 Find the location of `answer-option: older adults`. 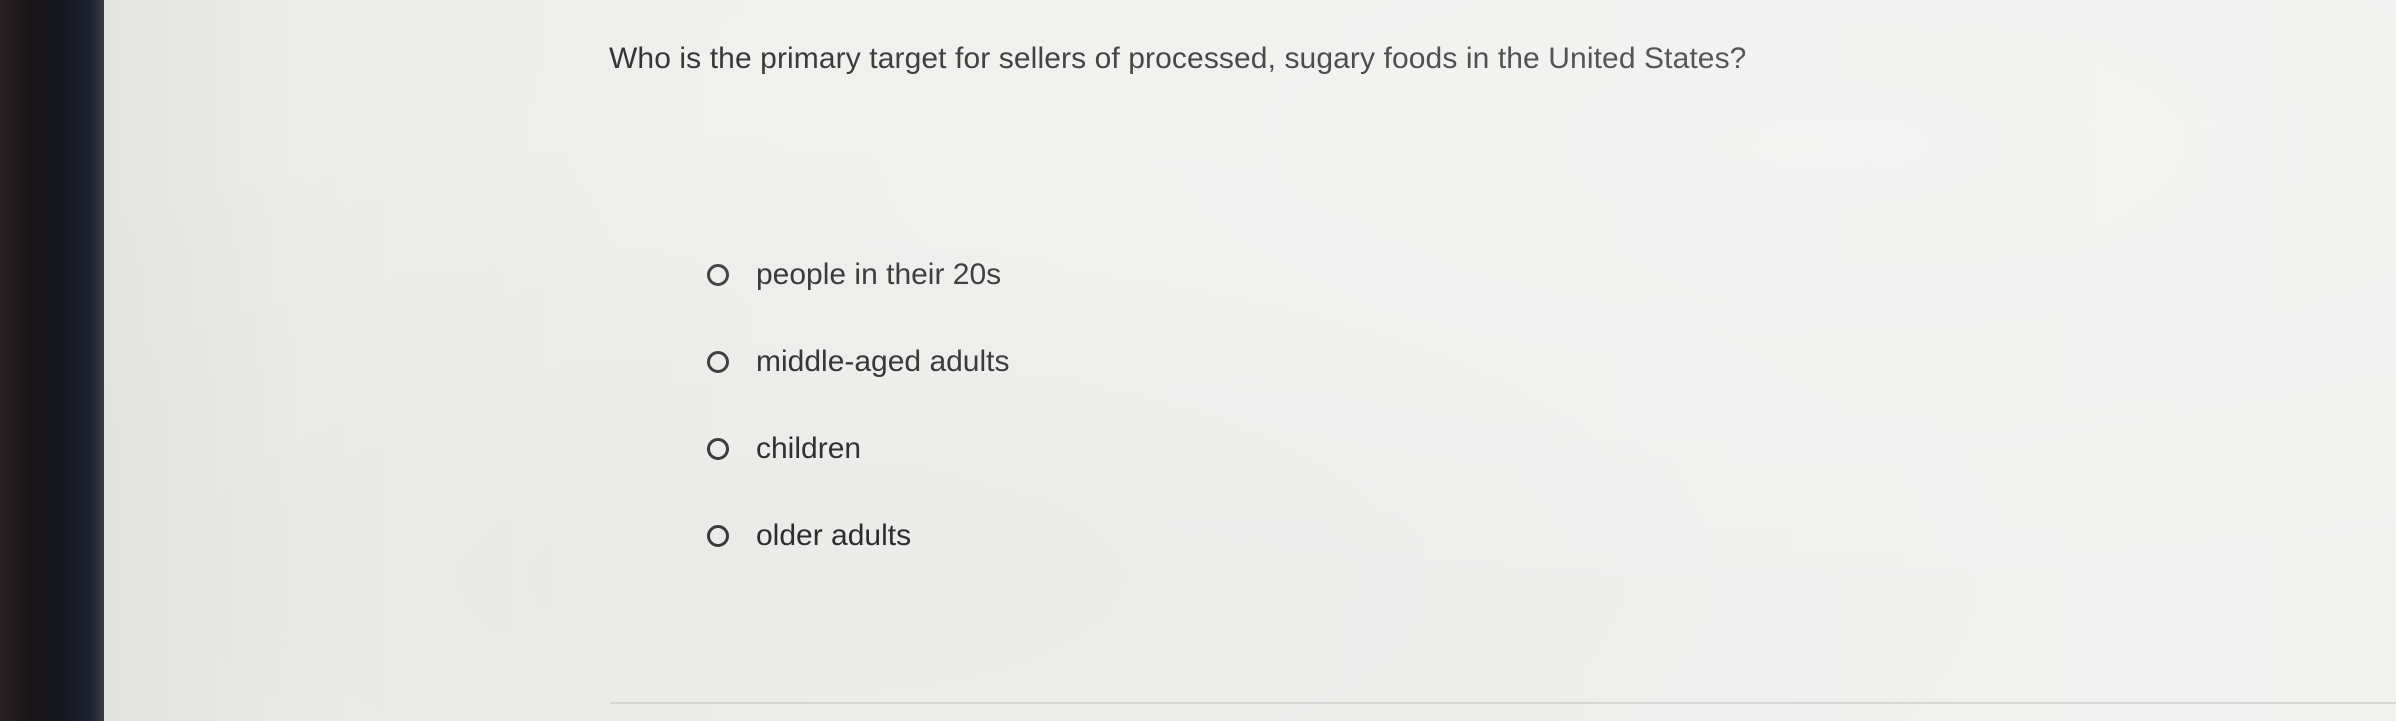

answer-option: older adults is located at coordinates (858, 536).